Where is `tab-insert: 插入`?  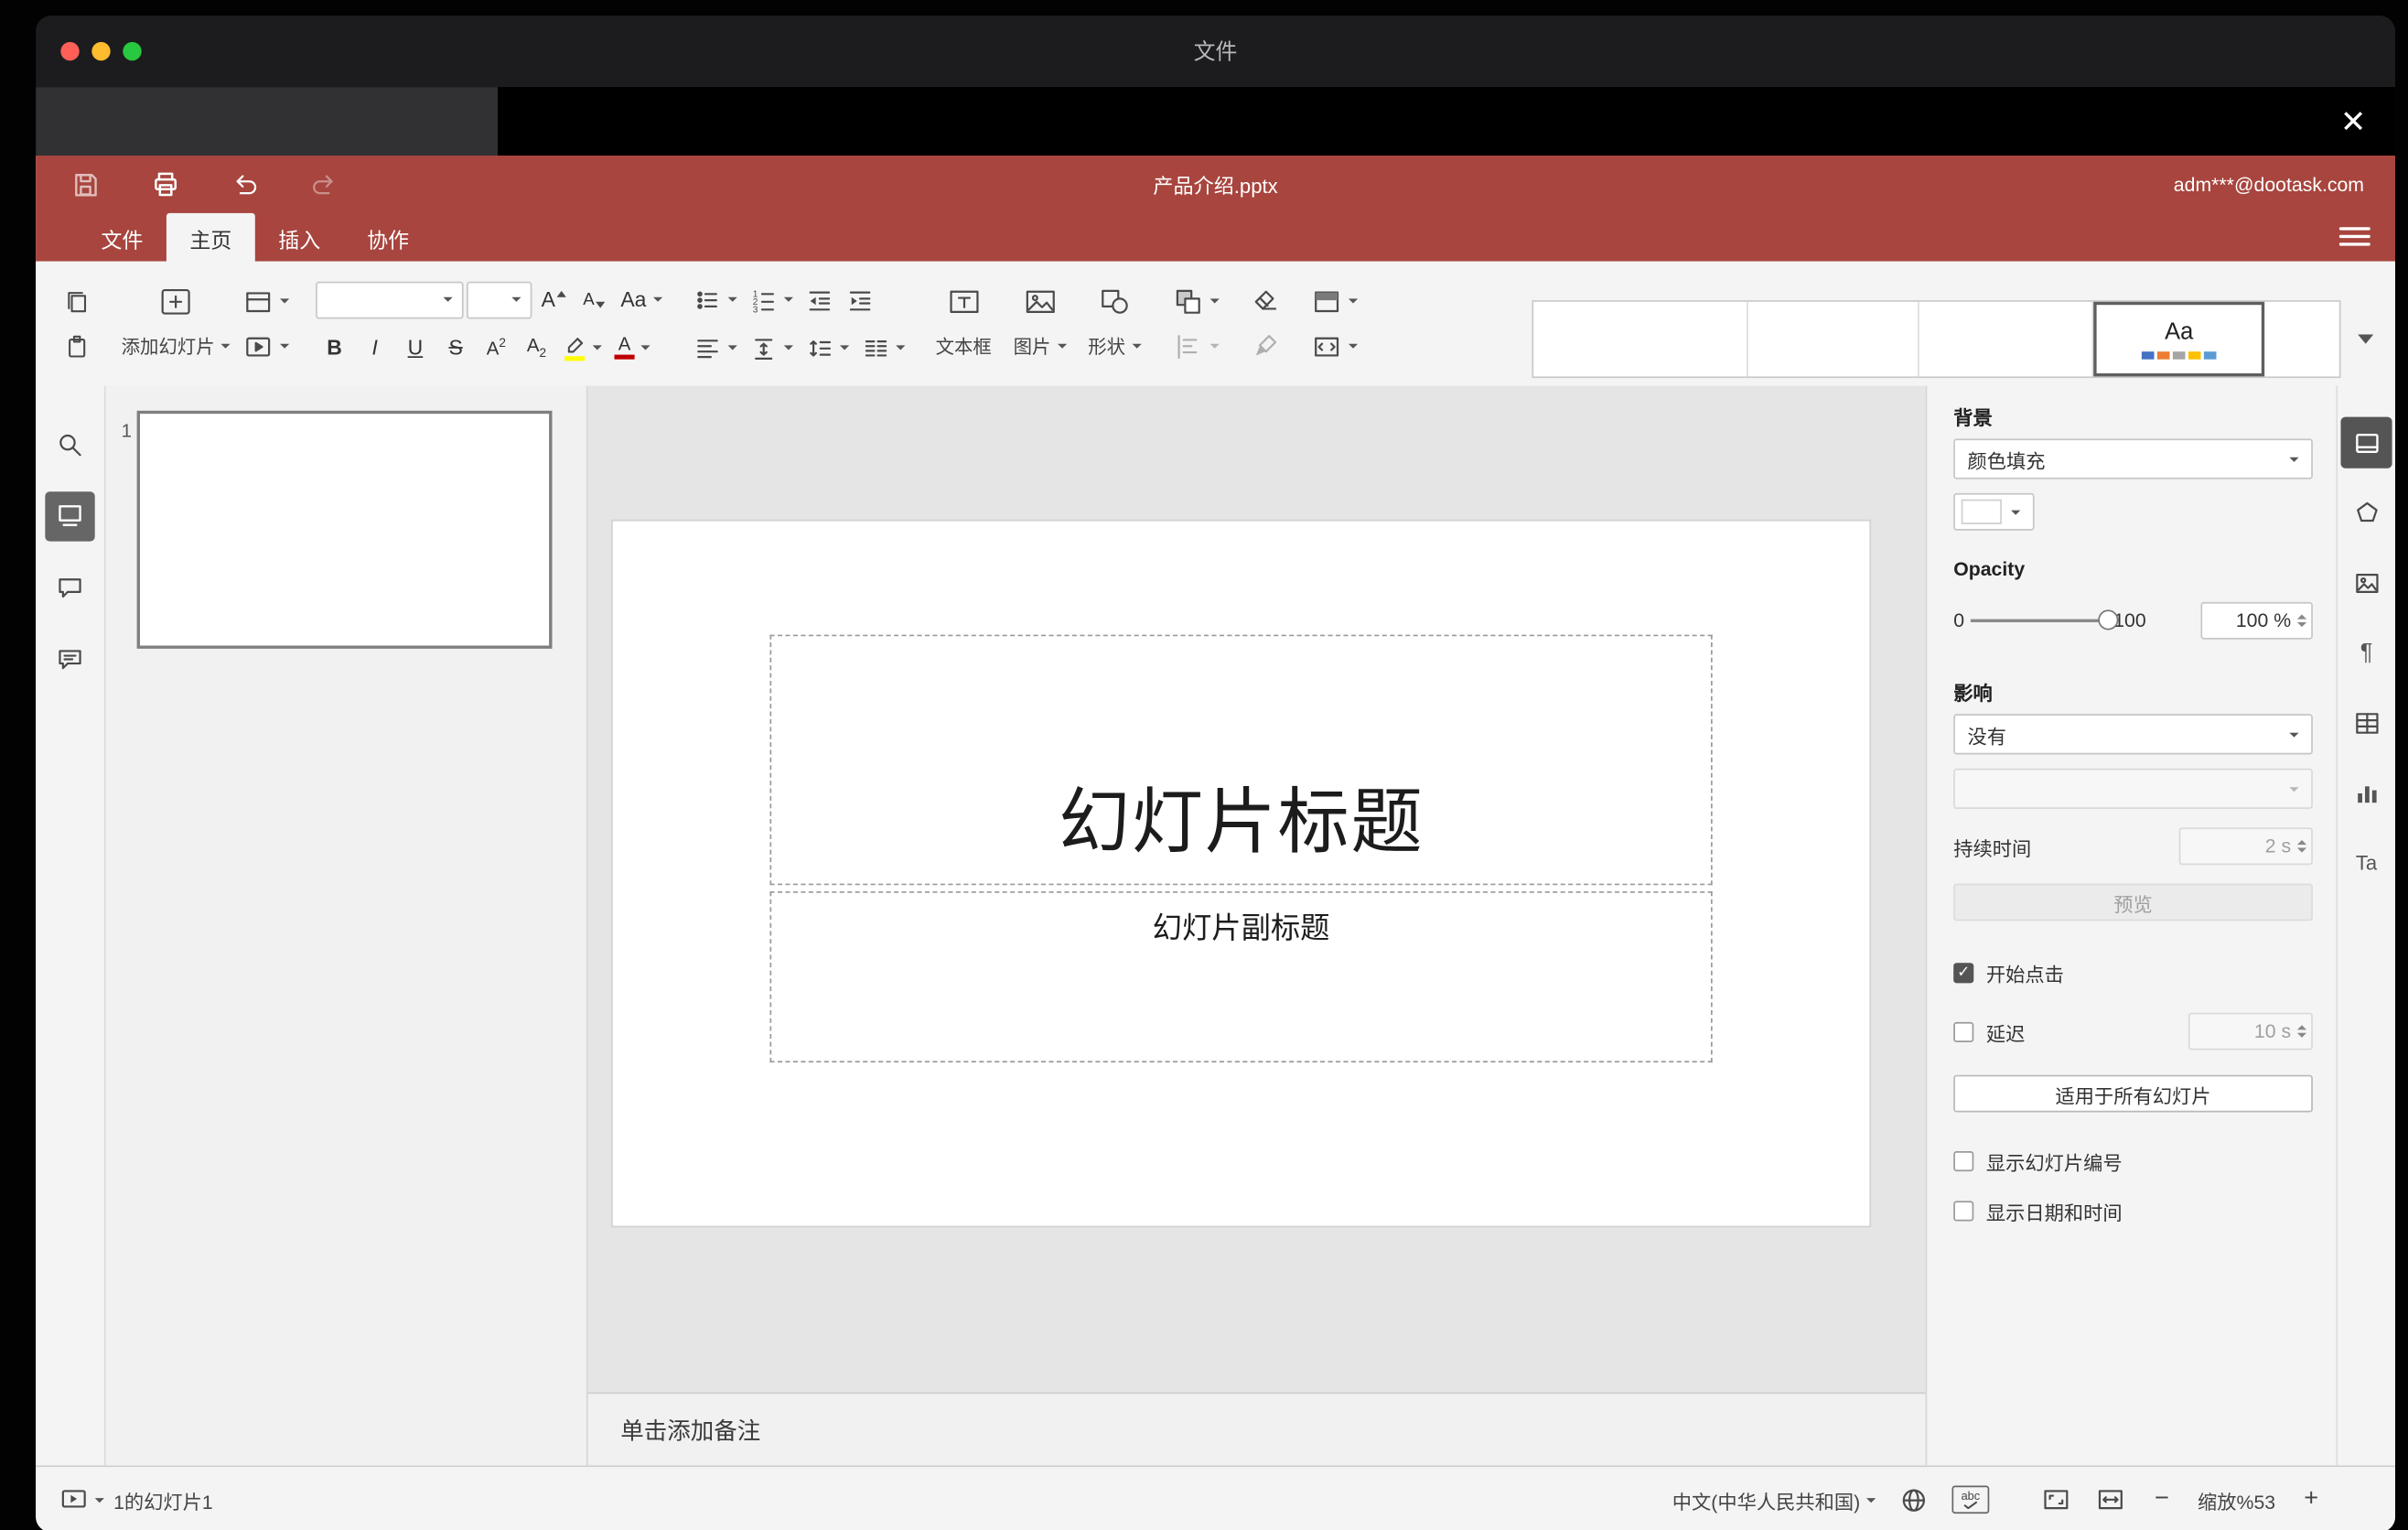 tab-insert: 插入 is located at coordinates (299, 237).